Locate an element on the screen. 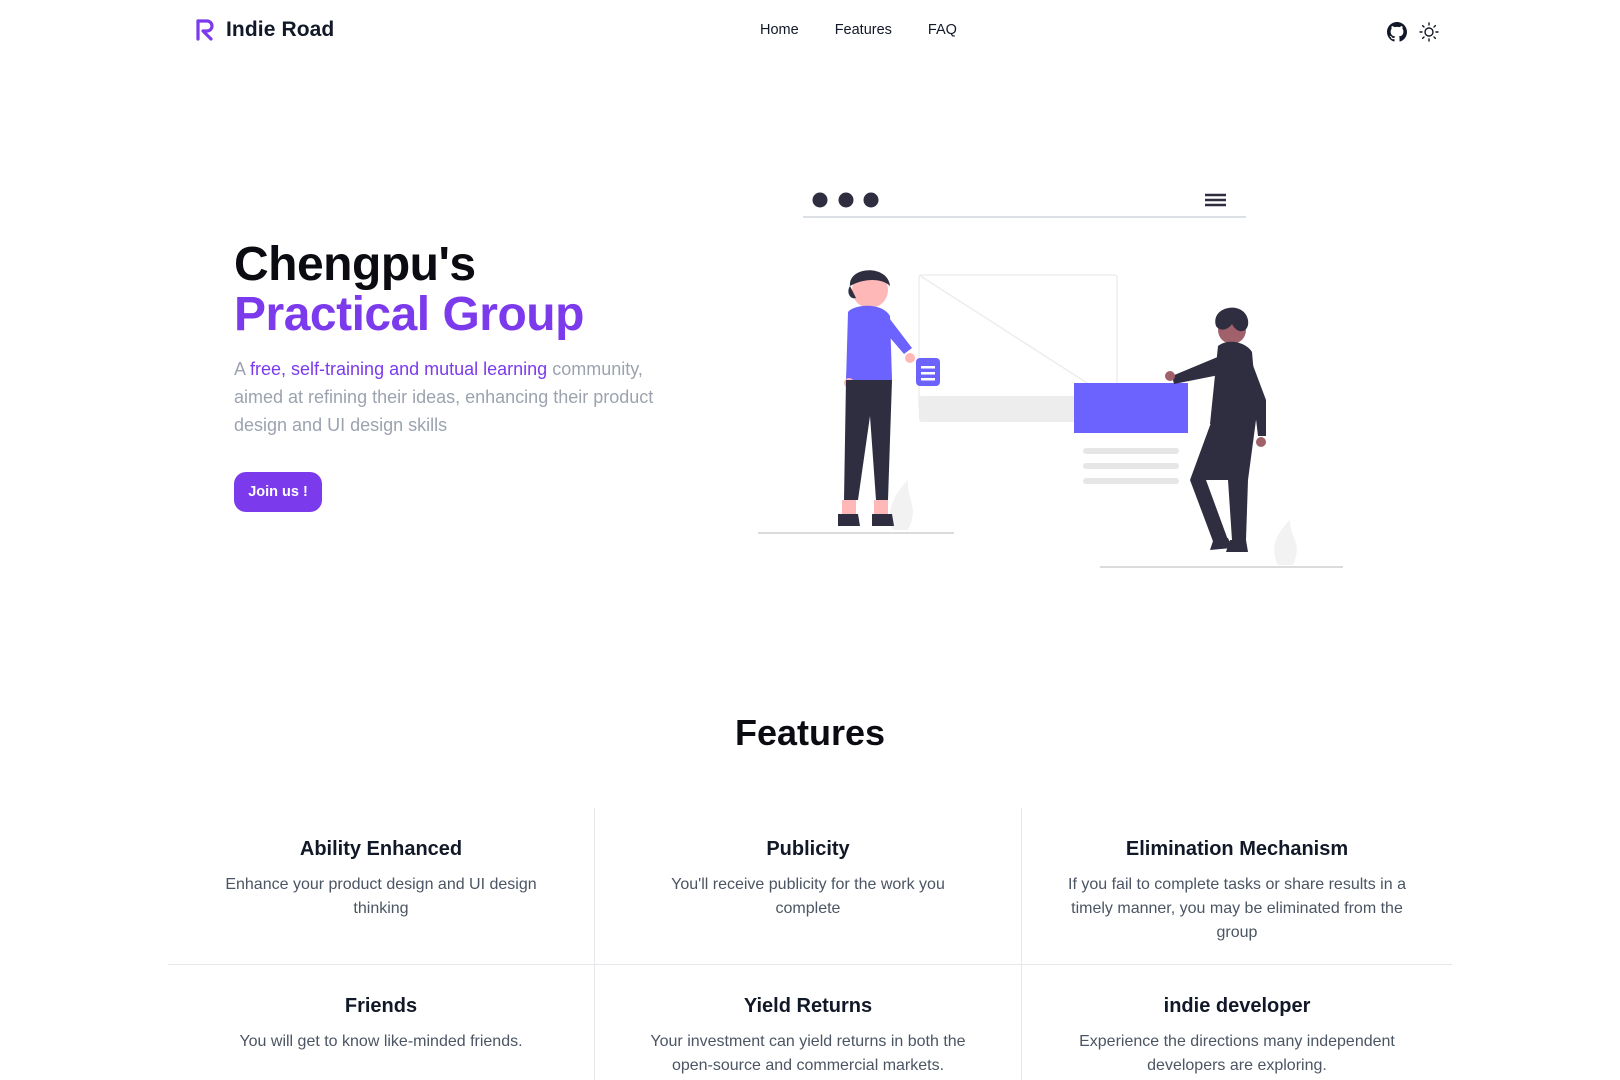  header-actions is located at coordinates (1413, 32).